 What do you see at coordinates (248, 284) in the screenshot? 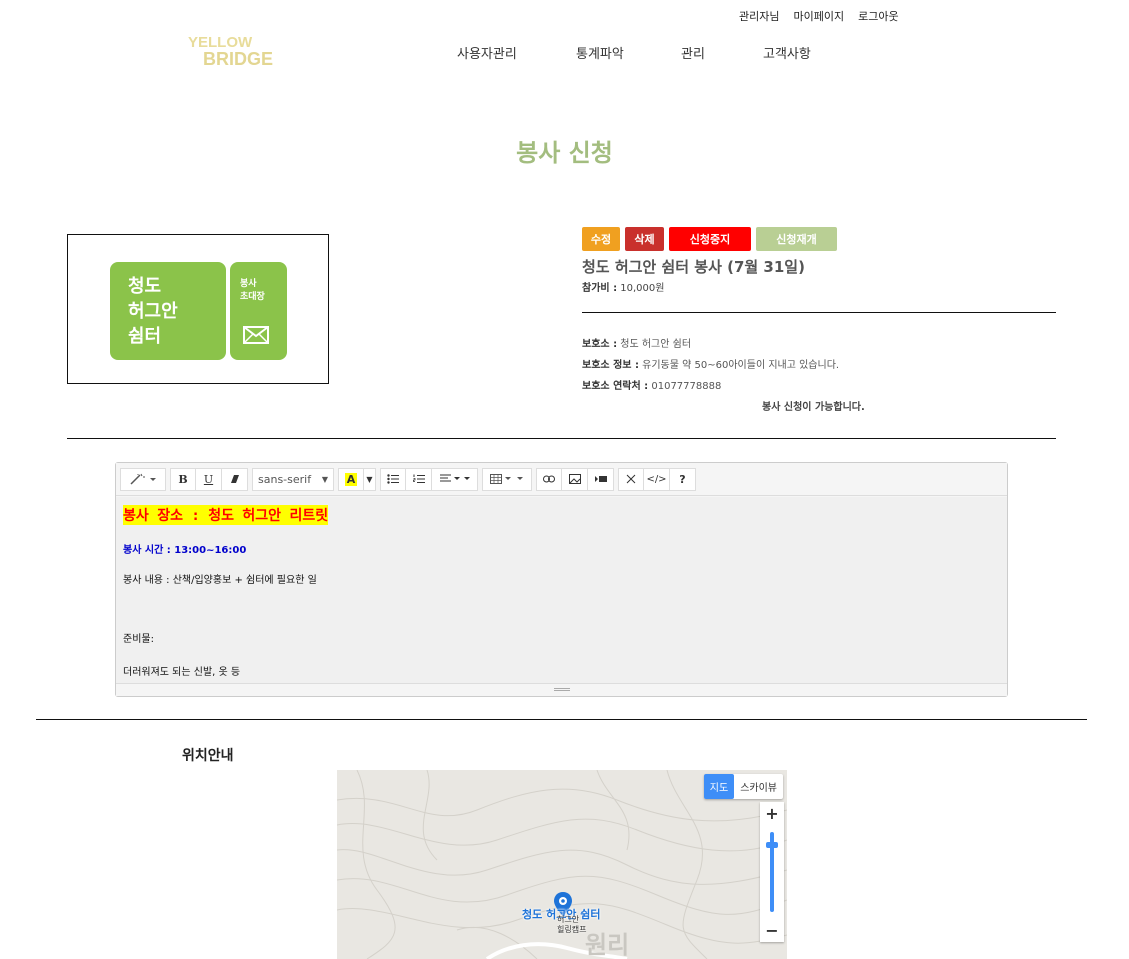
I see `ticket-sub-line1: 봉사` at bounding box center [248, 284].